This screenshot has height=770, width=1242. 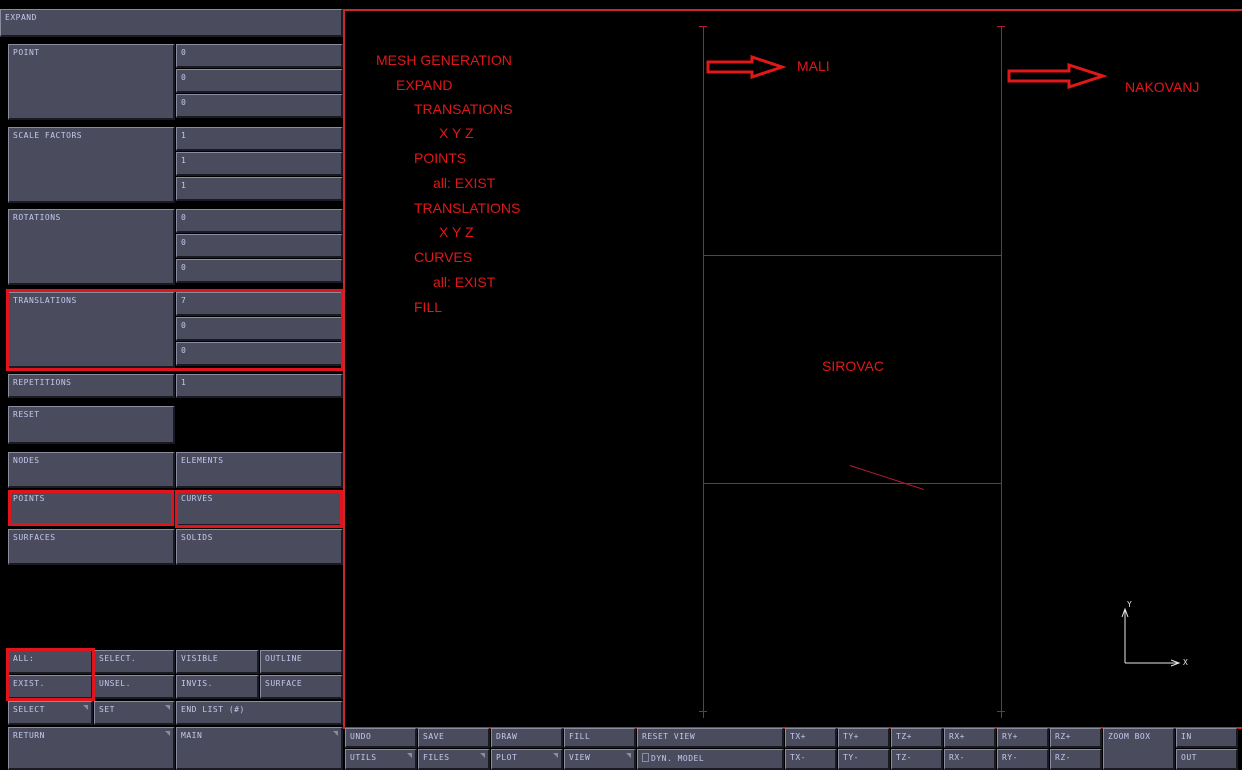 What do you see at coordinates (259, 547) in the screenshot?
I see `solids-button: SOLIDS` at bounding box center [259, 547].